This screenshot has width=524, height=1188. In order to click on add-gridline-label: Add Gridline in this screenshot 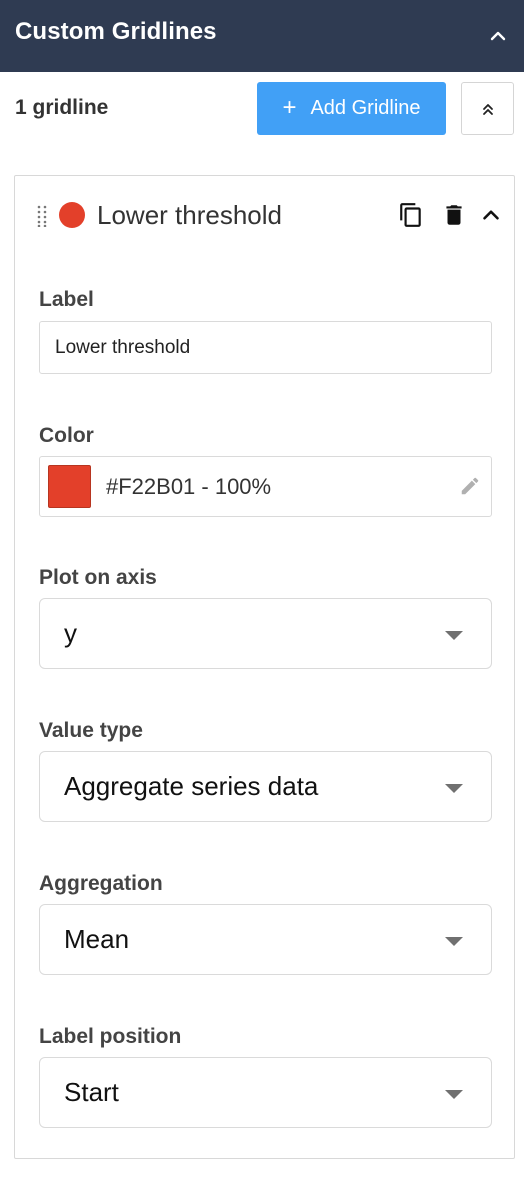, I will do `click(365, 108)`.